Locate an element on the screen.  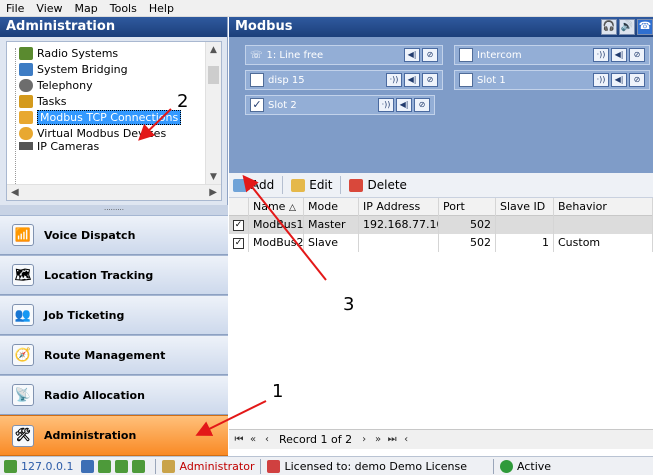
channel-slot-1: Slot 1 ·)) ◀| ⊘ is located at coordinates (552, 80).